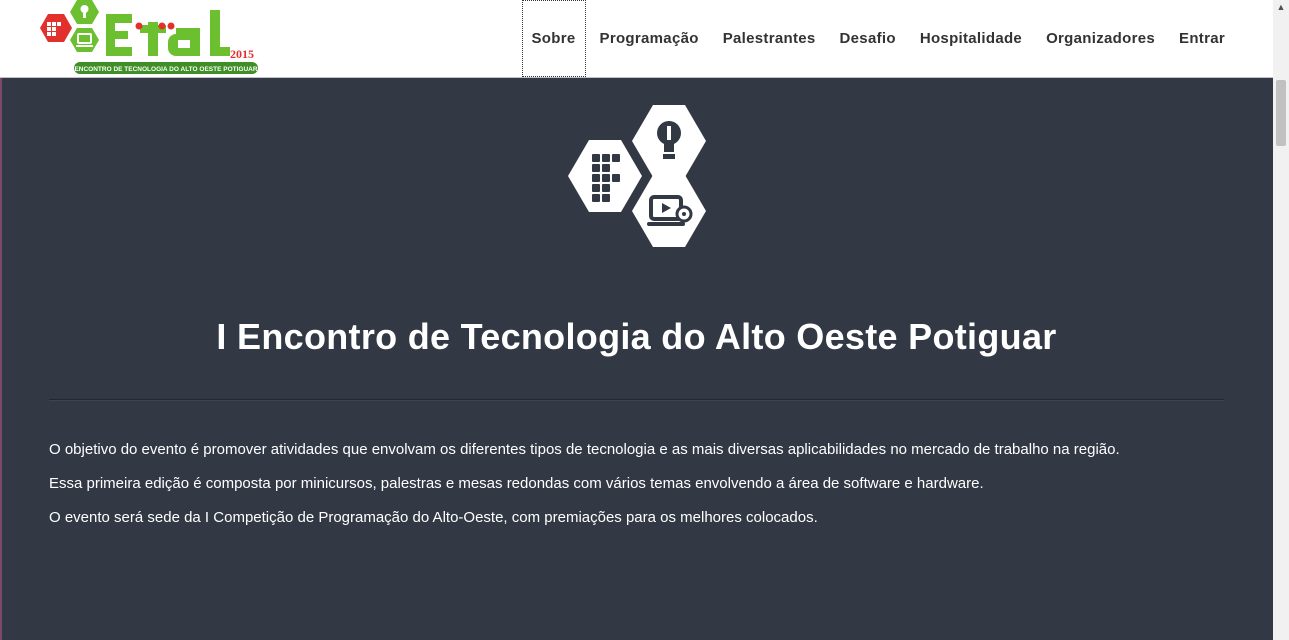  I want to click on if-grid-icon, so click(605, 176).